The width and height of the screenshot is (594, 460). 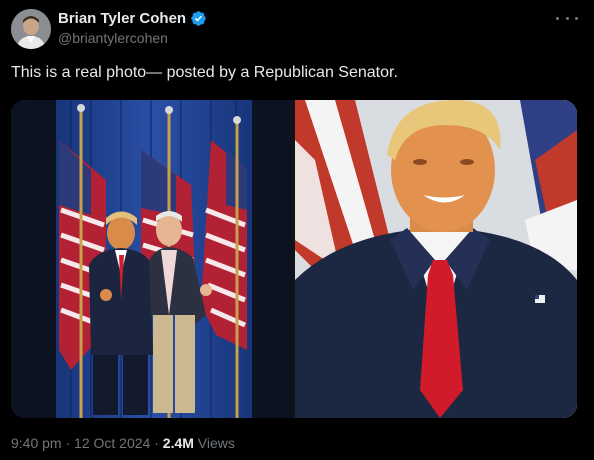 I want to click on avatar, so click(x=31, y=29).